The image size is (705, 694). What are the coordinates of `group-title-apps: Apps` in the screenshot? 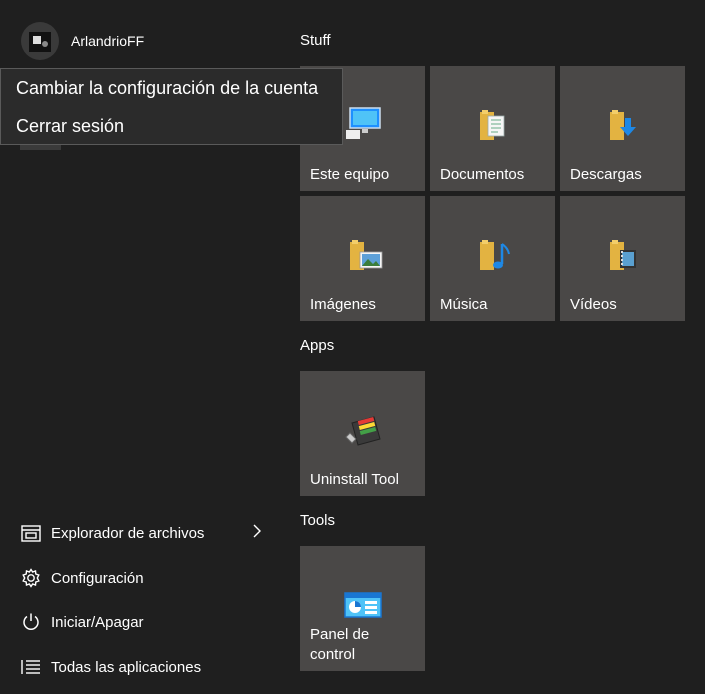 It's located at (317, 345).